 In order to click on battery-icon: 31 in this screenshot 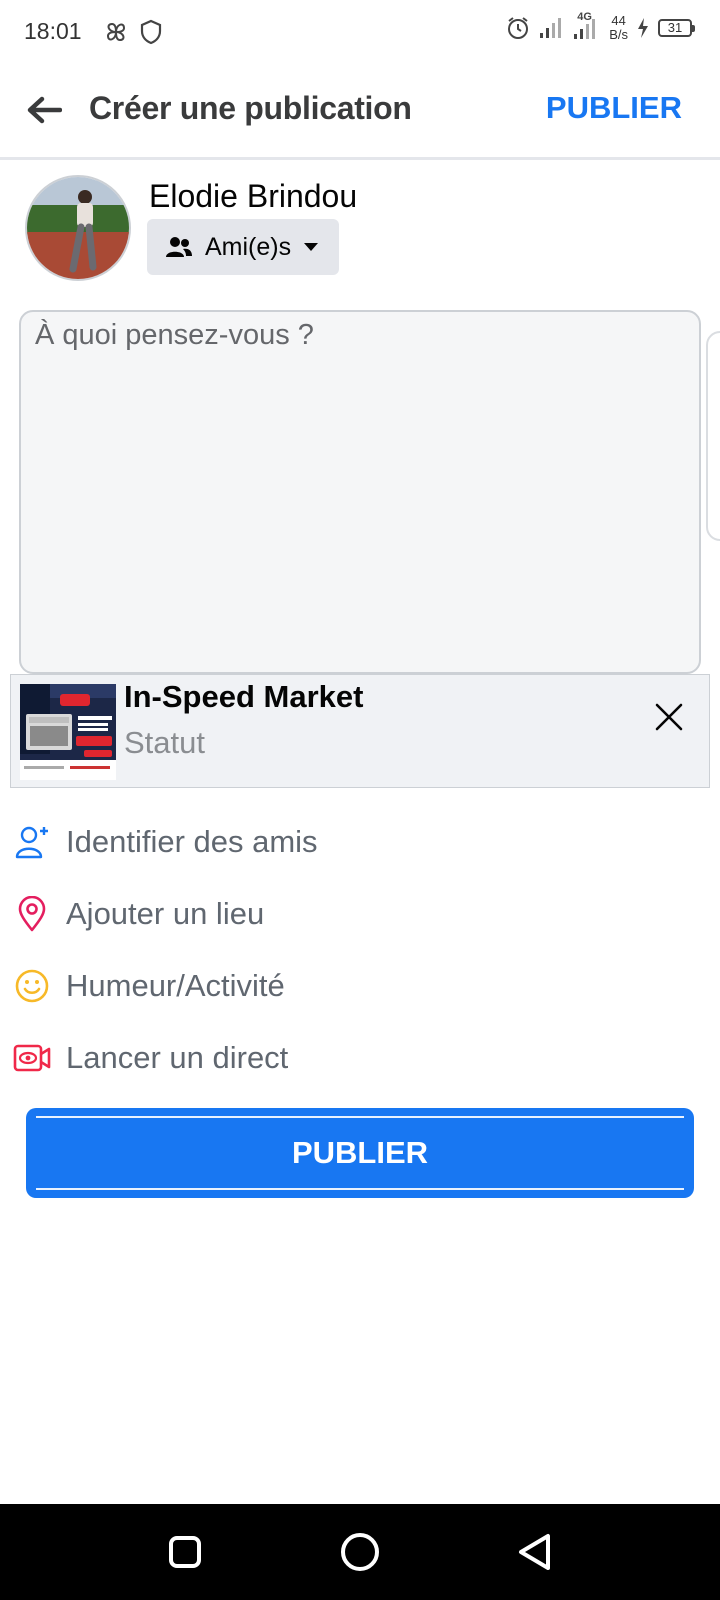, I will do `click(676, 28)`.